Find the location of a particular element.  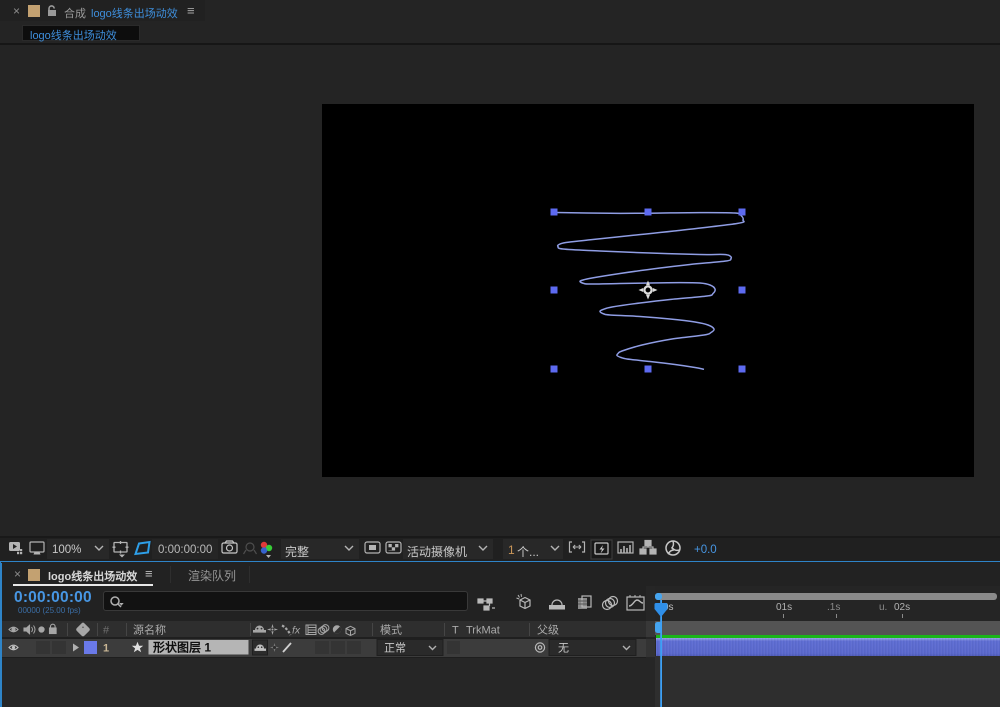

svg-text: 无 is located at coordinates (563, 649).